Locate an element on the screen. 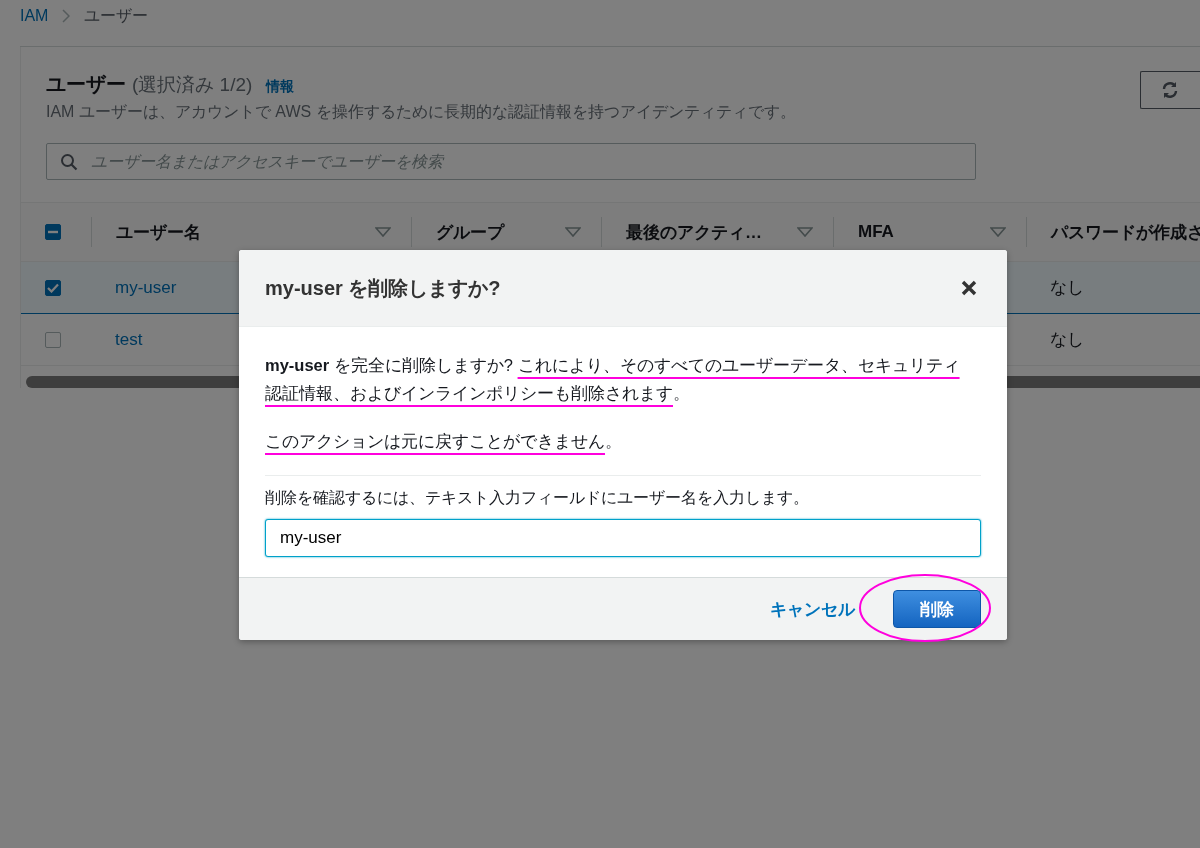  user-name-link: test is located at coordinates (129, 339).